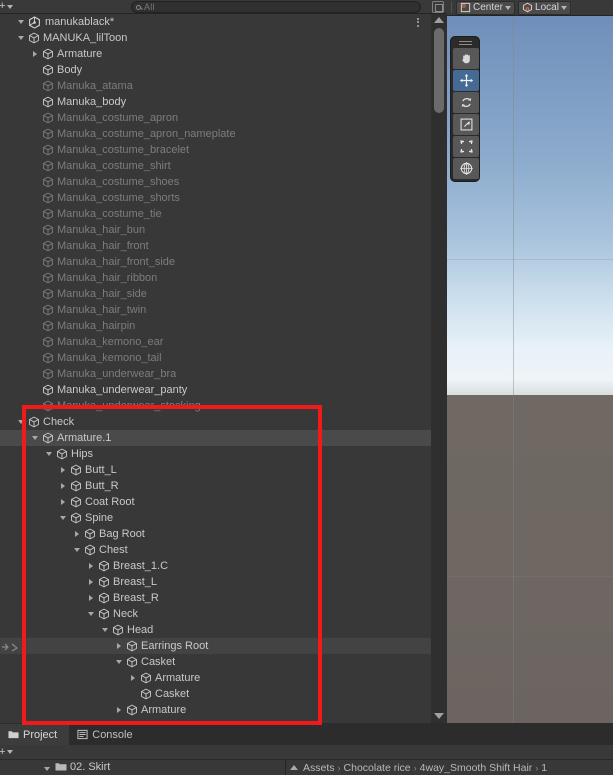 This screenshot has width=613, height=775. Describe the element at coordinates (476, 768) in the screenshot. I see `breadcrumb-item: 4way_Smooth Shift Hair` at that location.